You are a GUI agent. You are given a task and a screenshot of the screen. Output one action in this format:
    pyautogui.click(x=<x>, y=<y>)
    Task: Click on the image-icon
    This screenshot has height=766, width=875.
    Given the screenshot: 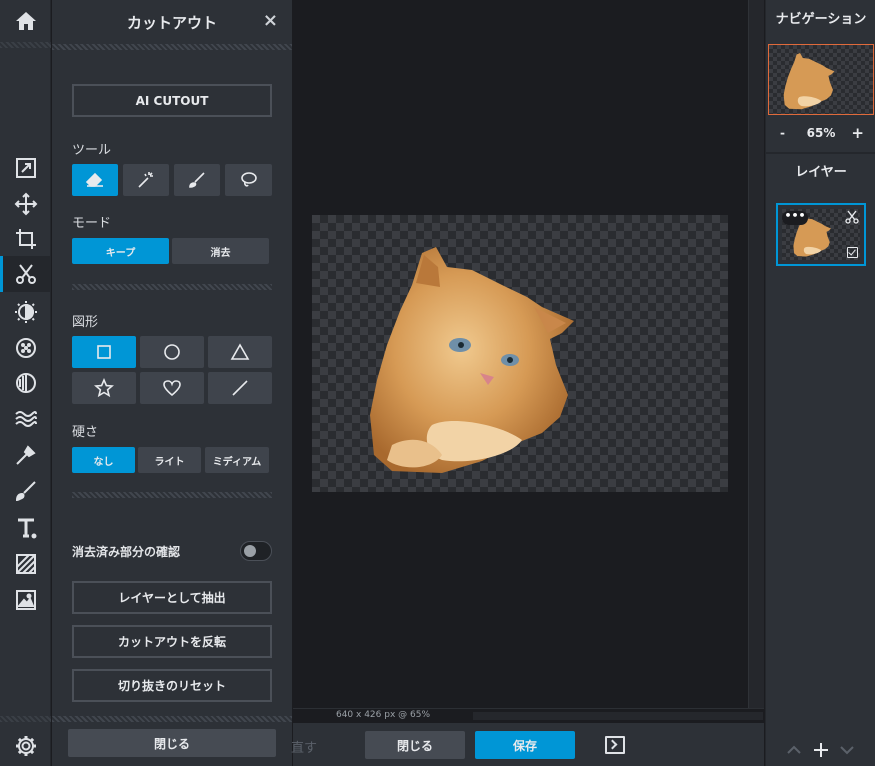 What is the action you would take?
    pyautogui.click(x=25, y=600)
    